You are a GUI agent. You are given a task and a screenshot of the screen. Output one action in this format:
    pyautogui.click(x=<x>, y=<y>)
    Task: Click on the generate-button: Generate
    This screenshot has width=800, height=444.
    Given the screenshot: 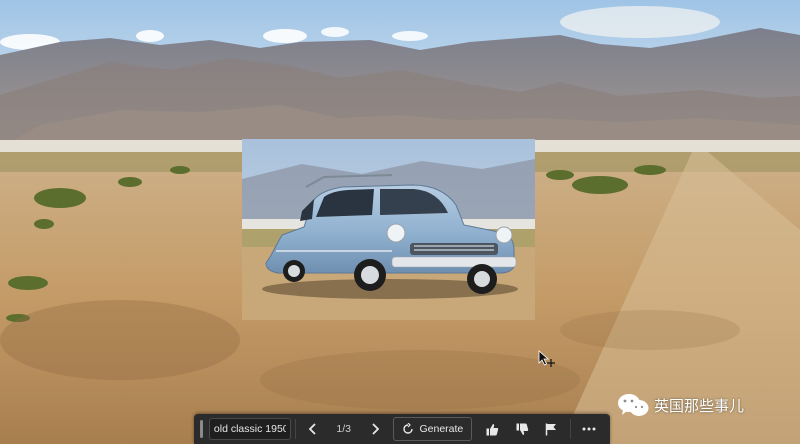 What is the action you would take?
    pyautogui.click(x=433, y=429)
    